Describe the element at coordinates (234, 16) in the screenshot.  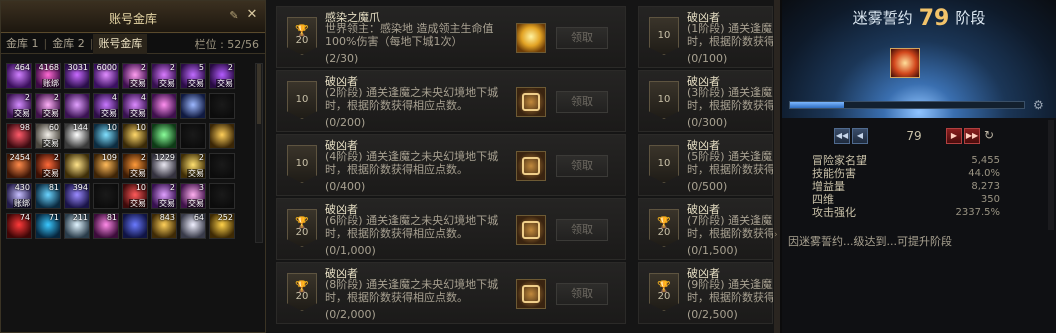
I see `pin-icon: ✎` at that location.